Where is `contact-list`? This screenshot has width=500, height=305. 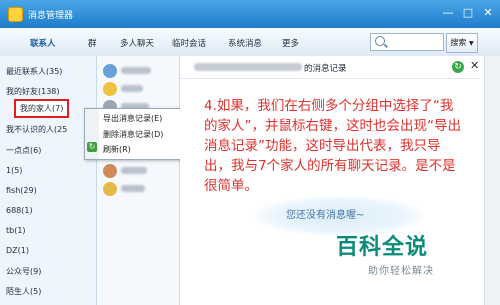 contact-list is located at coordinates (138, 180).